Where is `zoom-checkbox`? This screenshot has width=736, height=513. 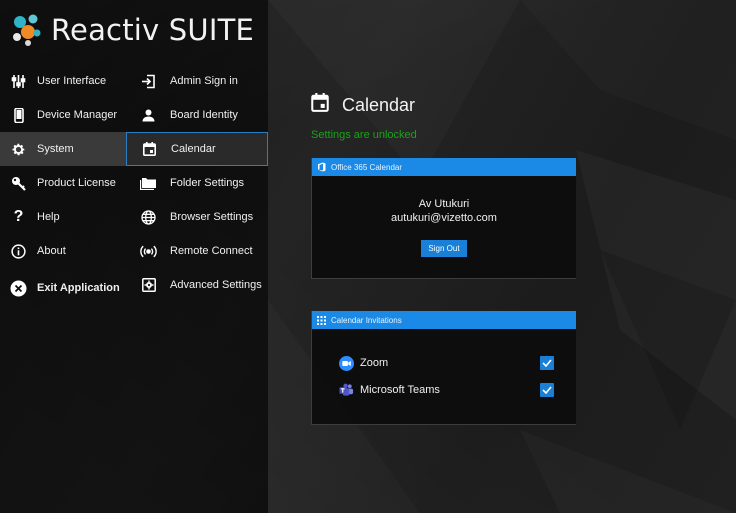 zoom-checkbox is located at coordinates (547, 363).